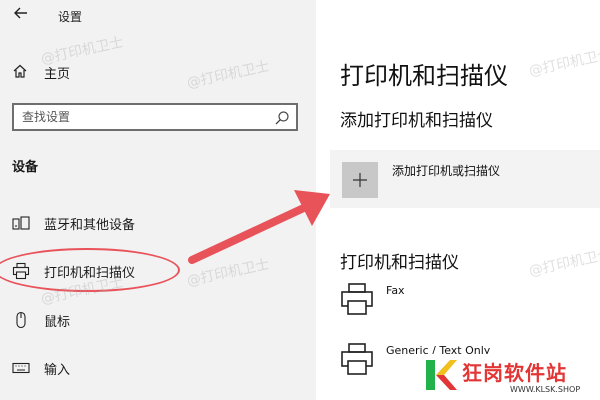  Describe the element at coordinates (21, 223) in the screenshot. I see `devices-icon` at that location.